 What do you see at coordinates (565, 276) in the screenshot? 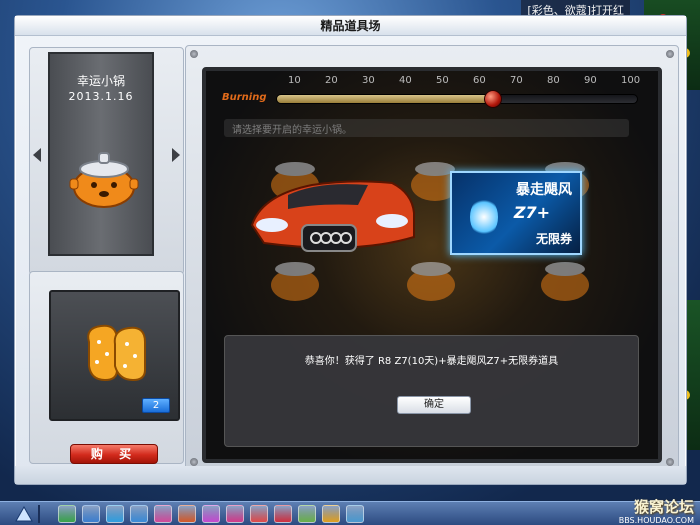
I see `pot-icon` at bounding box center [565, 276].